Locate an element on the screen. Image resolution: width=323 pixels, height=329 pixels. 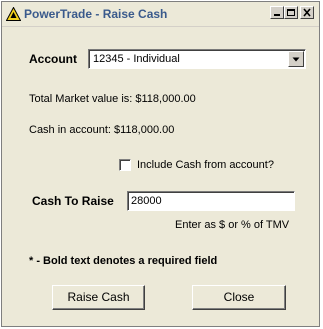
close-button: Close is located at coordinates (239, 297).